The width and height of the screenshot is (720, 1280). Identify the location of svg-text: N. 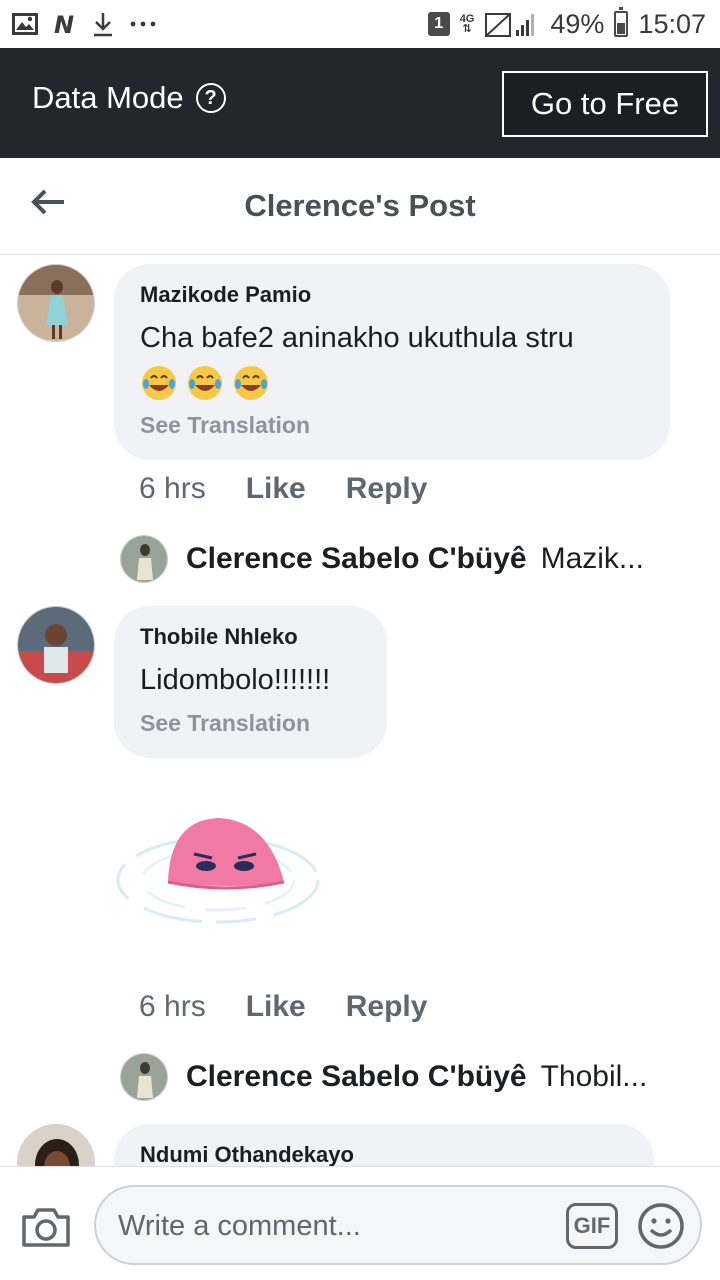
(64, 24).